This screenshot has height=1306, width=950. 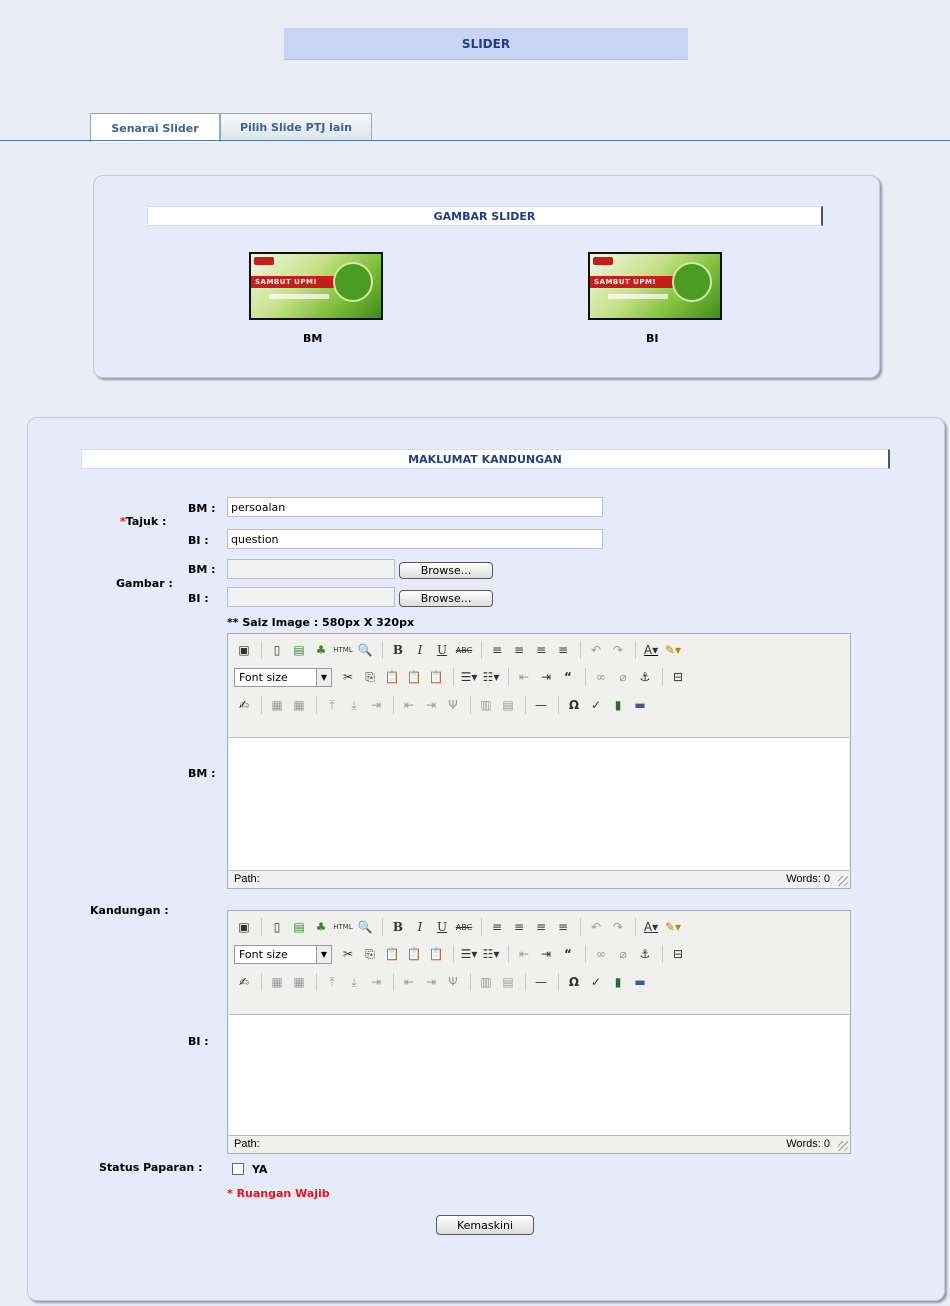 What do you see at coordinates (539, 804) in the screenshot?
I see `editor-content-area-bm` at bounding box center [539, 804].